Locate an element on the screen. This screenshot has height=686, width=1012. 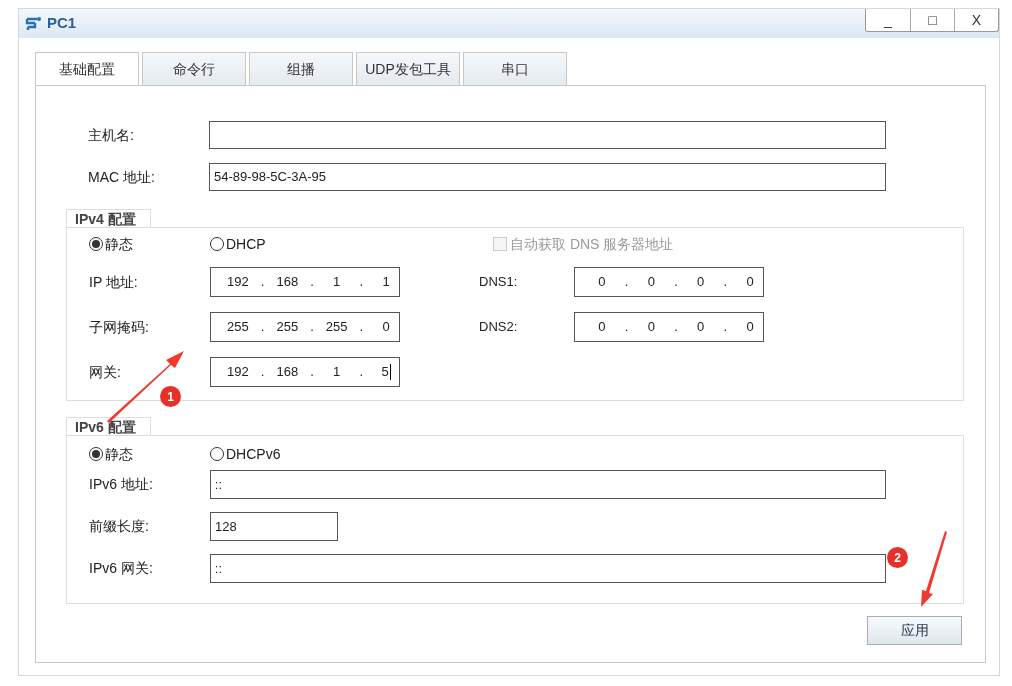
window-control-button: □ is located at coordinates (932, 20).